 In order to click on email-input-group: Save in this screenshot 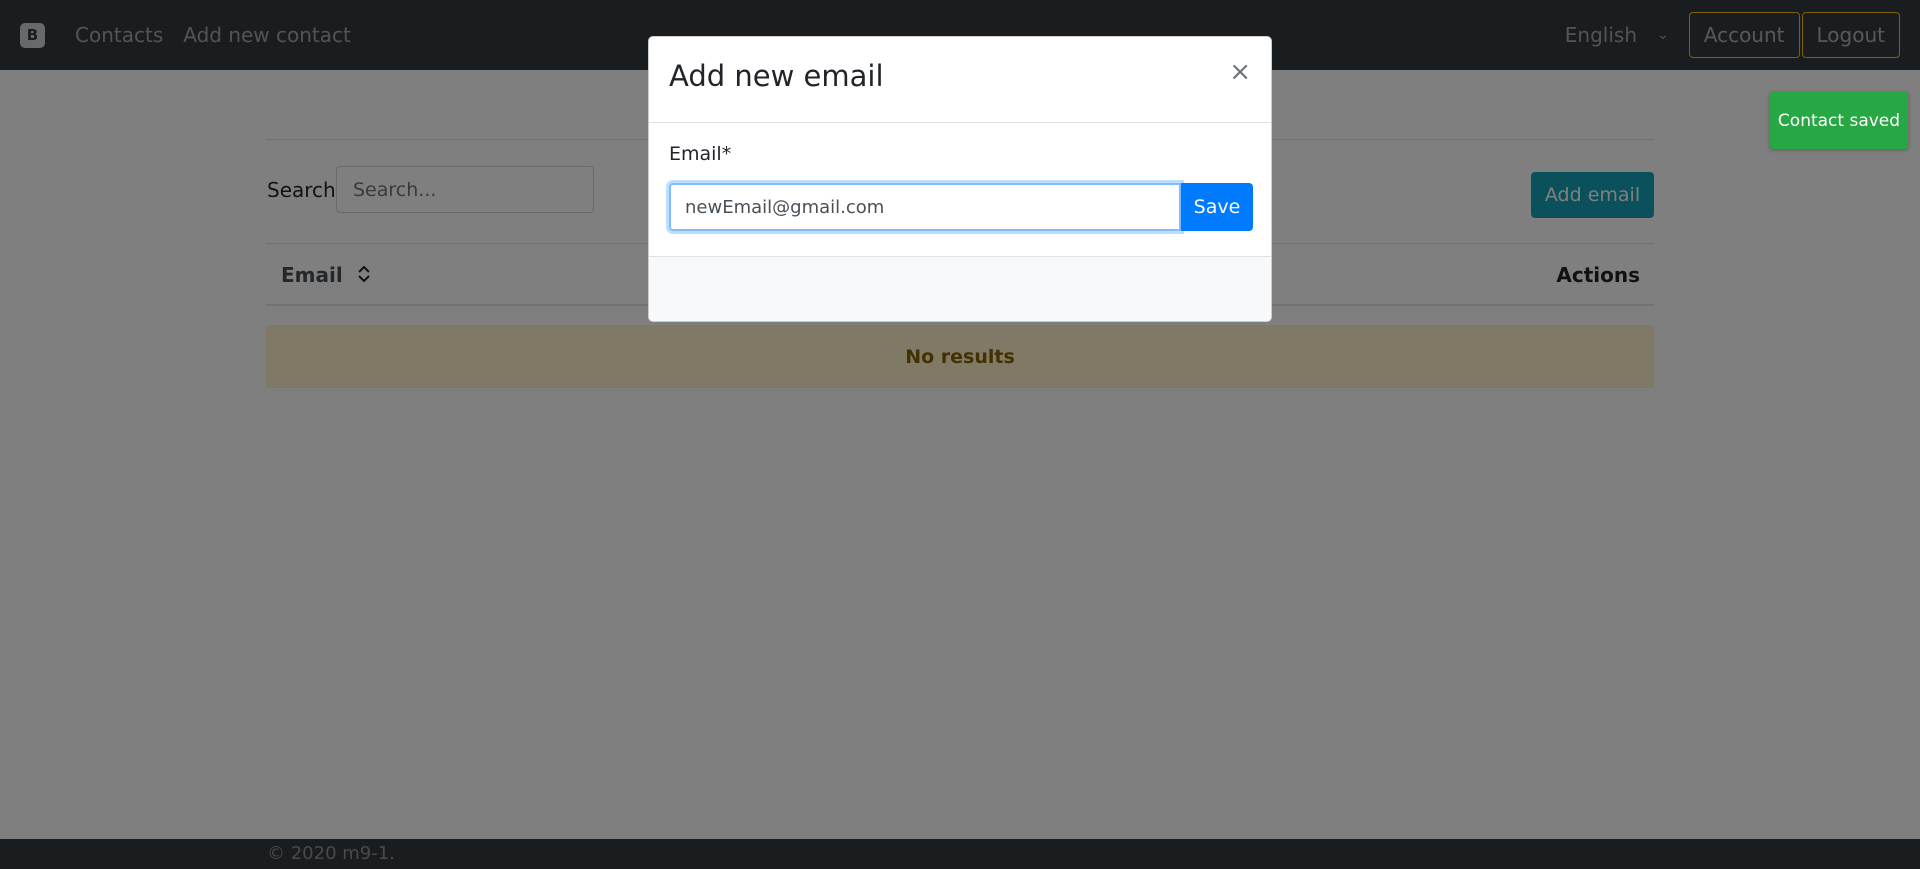, I will do `click(961, 207)`.